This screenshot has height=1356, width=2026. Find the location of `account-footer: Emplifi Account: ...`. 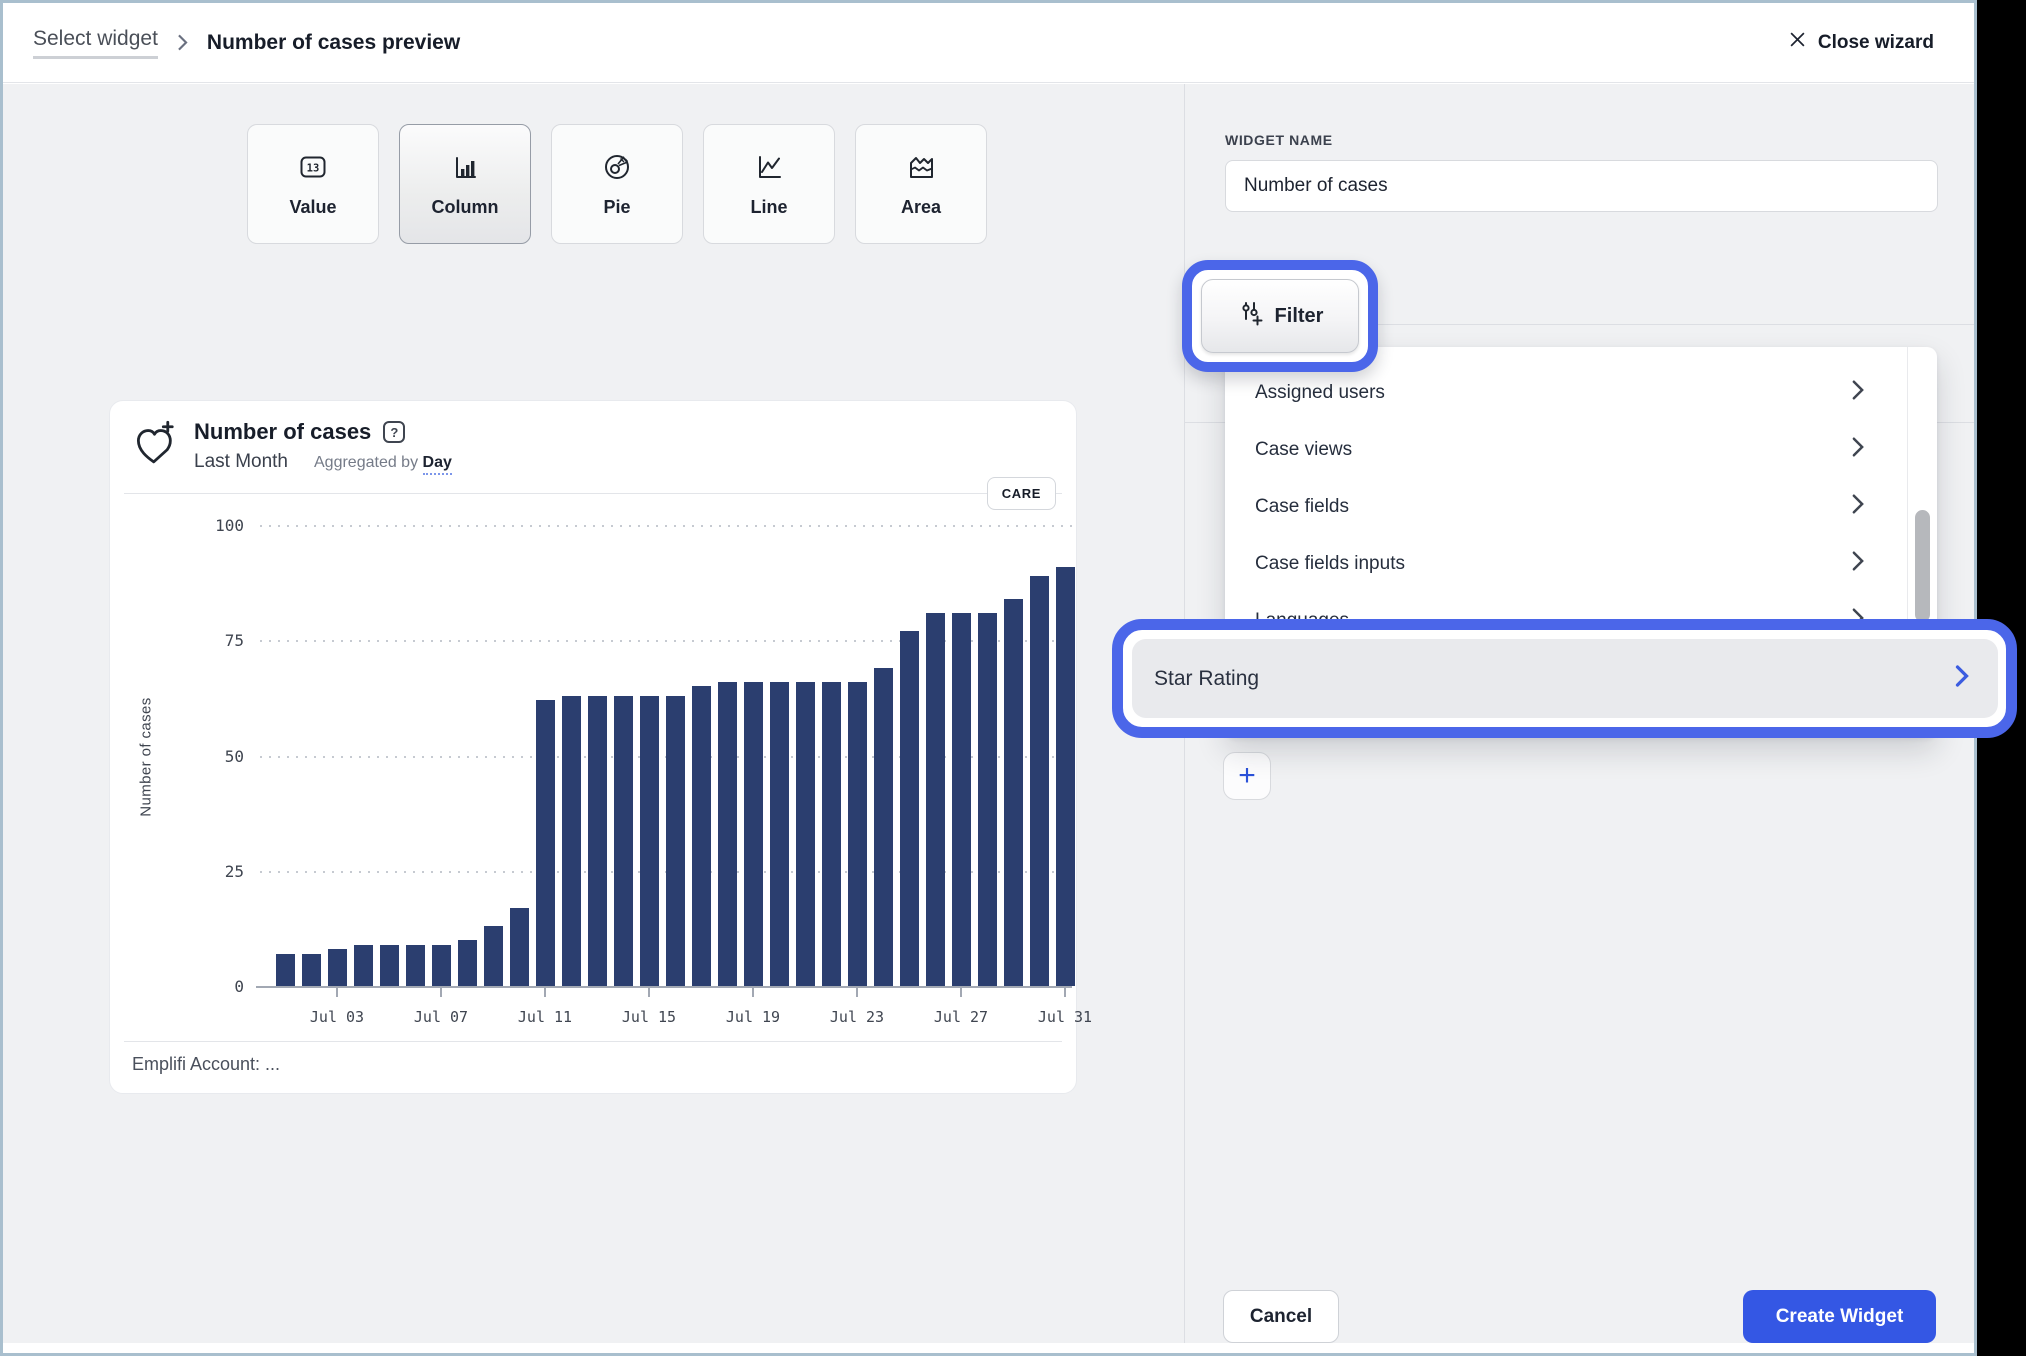

account-footer: Emplifi Account: ... is located at coordinates (206, 1064).